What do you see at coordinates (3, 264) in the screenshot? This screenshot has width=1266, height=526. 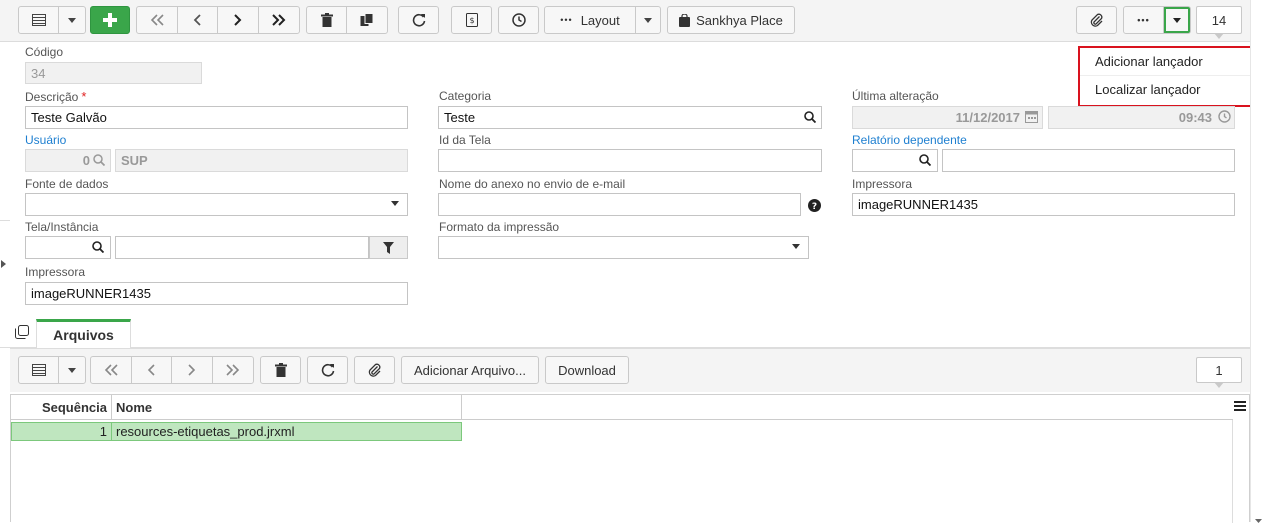 I see `collapse-arrow-icon` at bounding box center [3, 264].